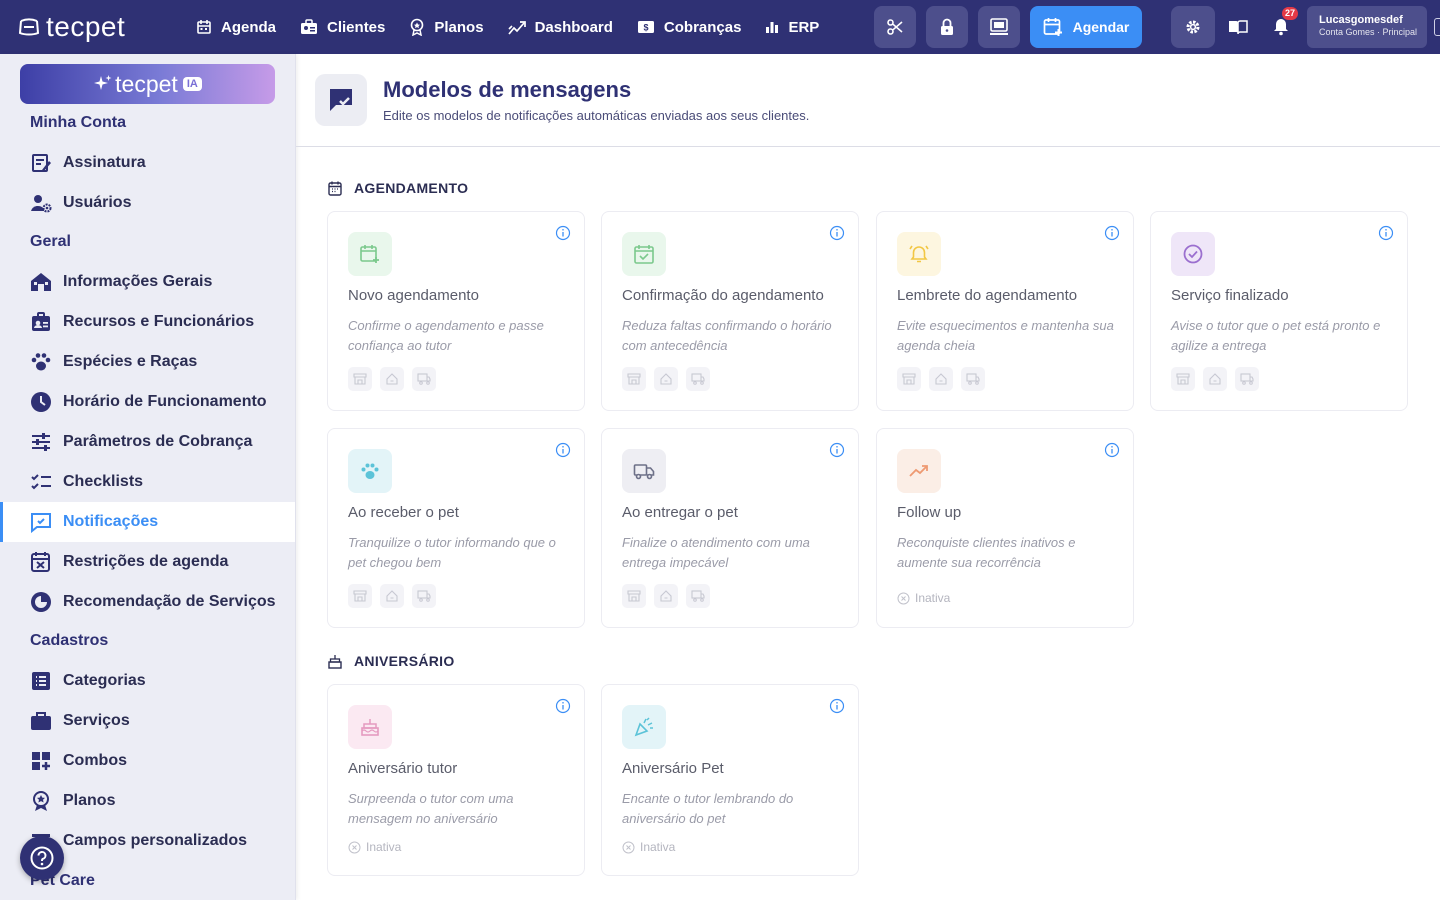 The height and width of the screenshot is (900, 1440). Describe the element at coordinates (1247, 379) in the screenshot. I see `delivery-icon` at that location.